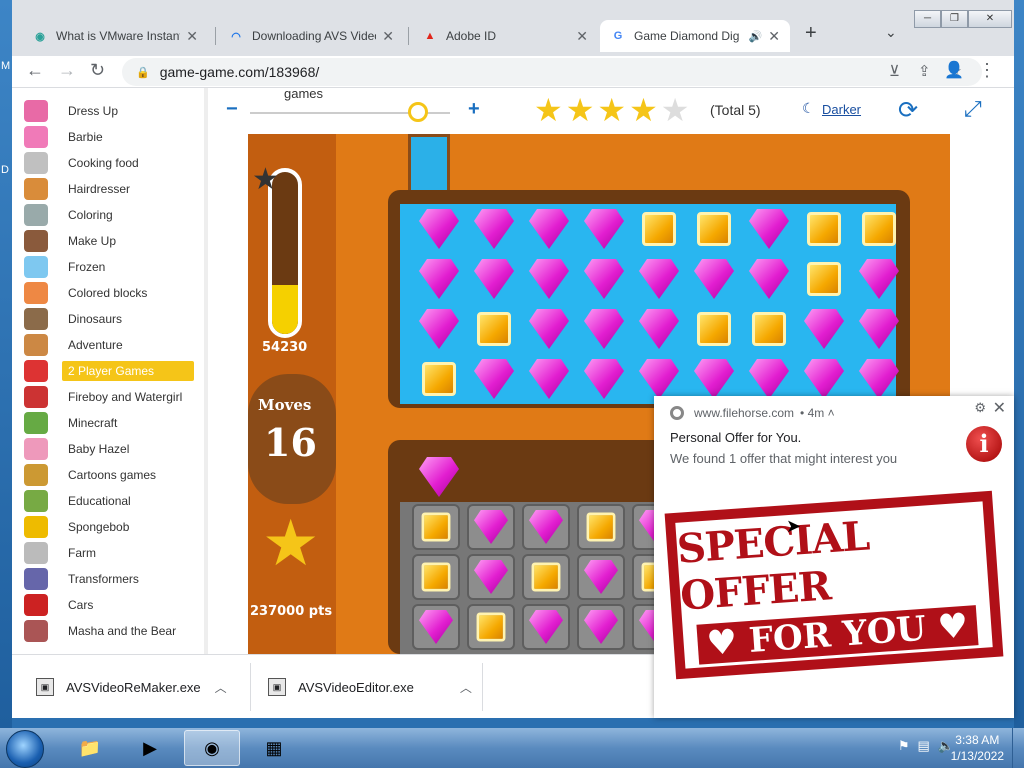 This screenshot has height=768, width=1024. I want to click on show-desktop-button, so click(1018, 748).